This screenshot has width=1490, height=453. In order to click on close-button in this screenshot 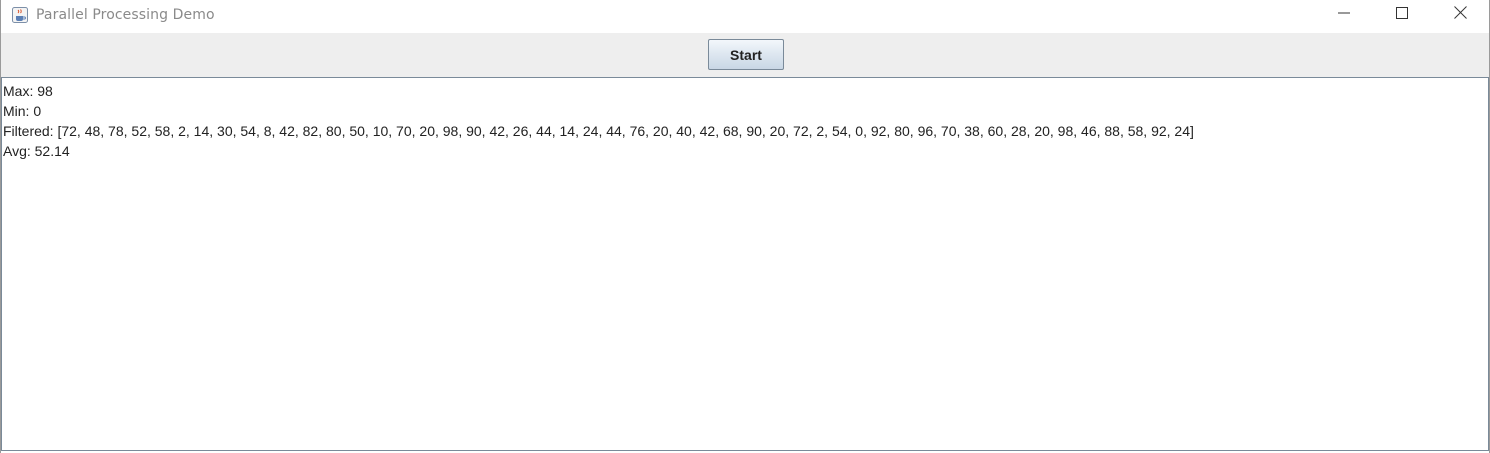, I will do `click(1460, 15)`.